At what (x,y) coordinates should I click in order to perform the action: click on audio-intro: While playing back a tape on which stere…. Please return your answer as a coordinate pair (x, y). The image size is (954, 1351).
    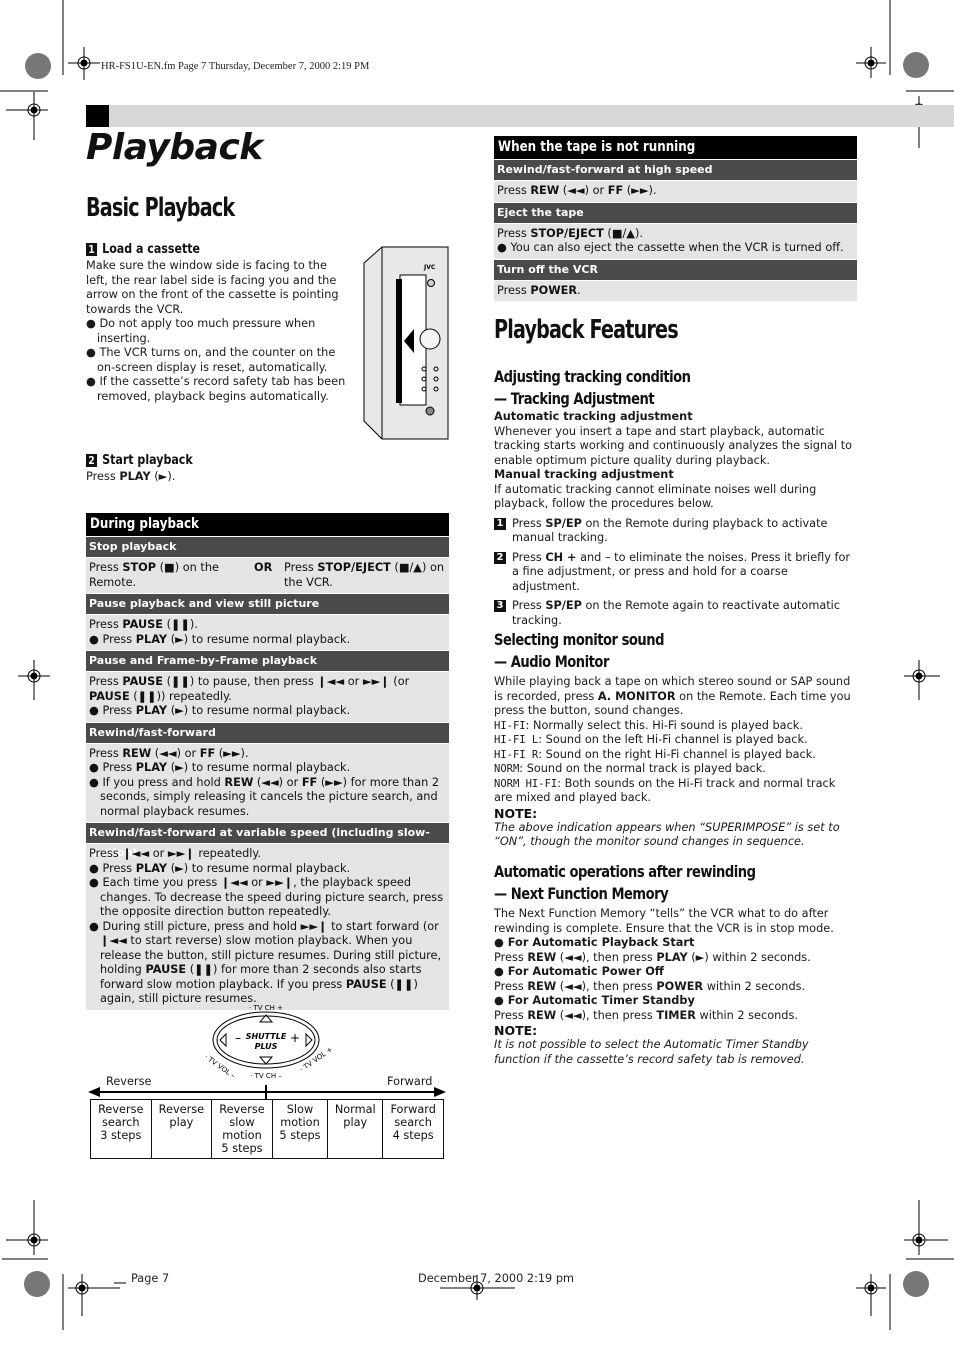
    Looking at the image, I should click on (672, 696).